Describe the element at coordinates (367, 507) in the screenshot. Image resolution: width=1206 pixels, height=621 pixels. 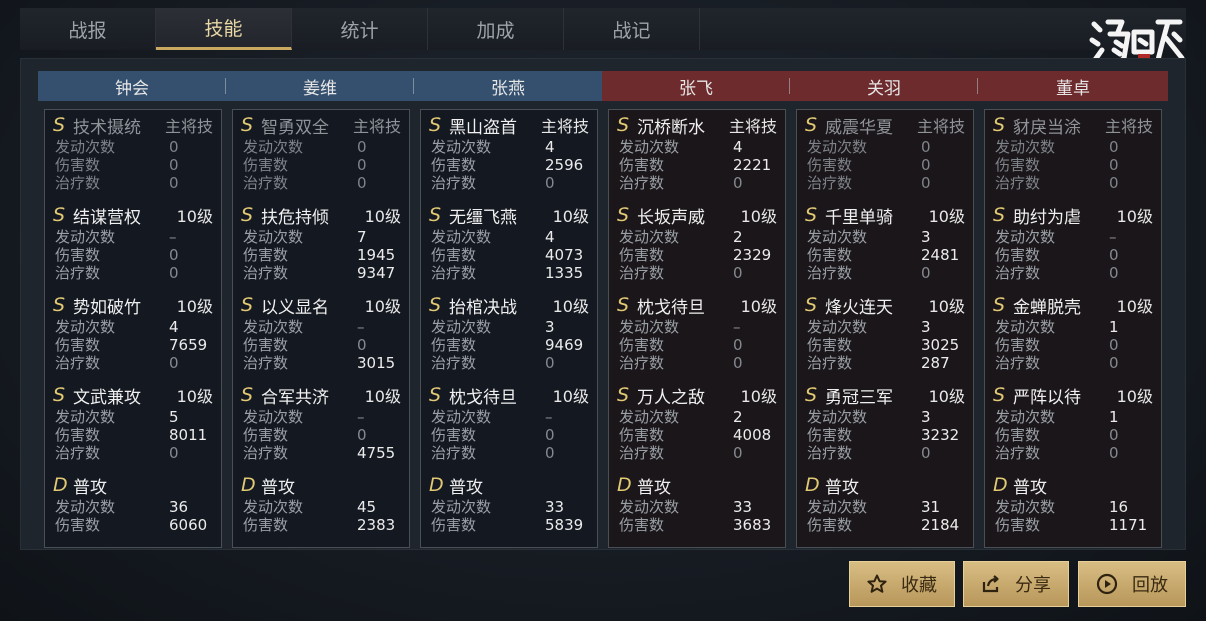
I see `trigger-count-value: 45` at that location.